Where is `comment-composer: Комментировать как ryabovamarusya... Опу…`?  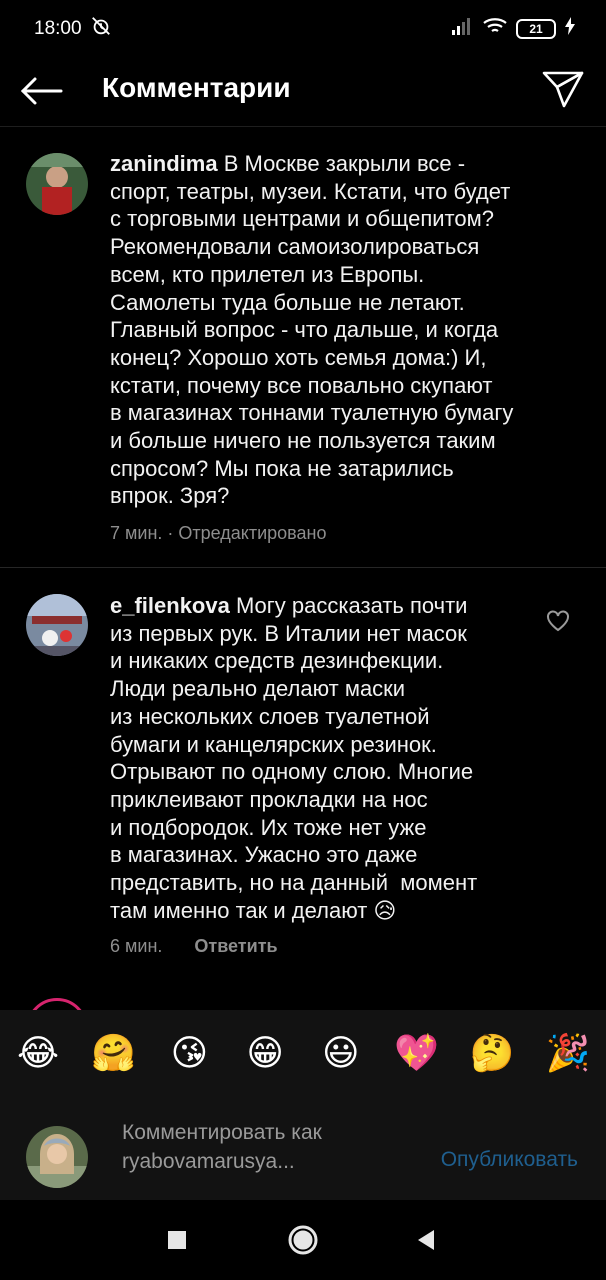
comment-composer: Комментировать как ryabovamarusya... Опу… is located at coordinates (303, 1148).